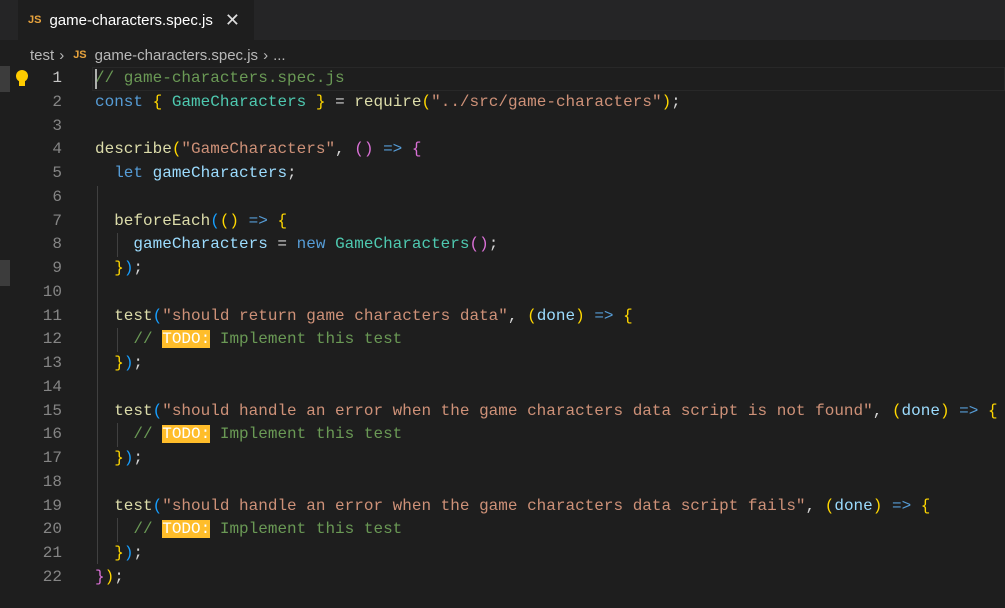 Image resolution: width=1005 pixels, height=608 pixels. What do you see at coordinates (502, 150) in the screenshot?
I see `code-line: 4 describe("GameCharacters", () => {` at bounding box center [502, 150].